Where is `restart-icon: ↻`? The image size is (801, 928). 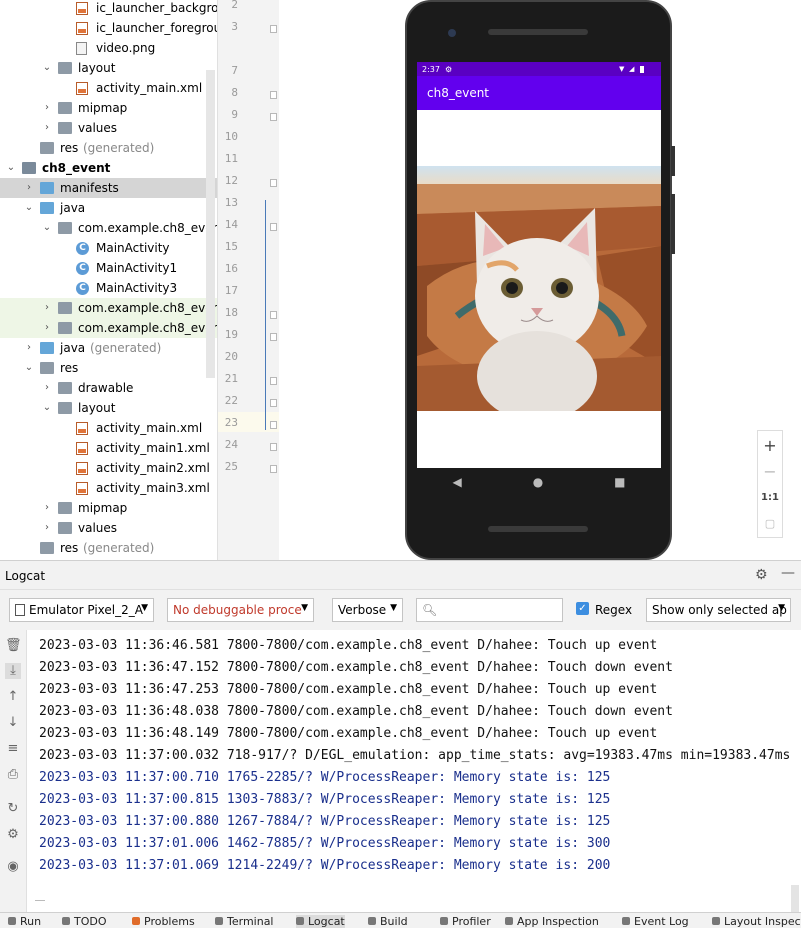
restart-icon: ↻ is located at coordinates (13, 809).